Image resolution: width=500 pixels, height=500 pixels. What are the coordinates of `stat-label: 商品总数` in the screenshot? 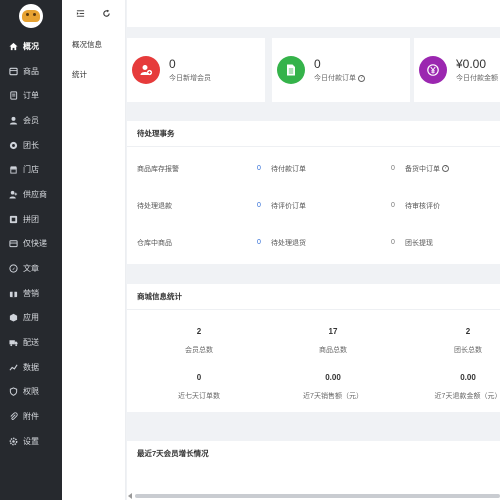 It's located at (333, 350).